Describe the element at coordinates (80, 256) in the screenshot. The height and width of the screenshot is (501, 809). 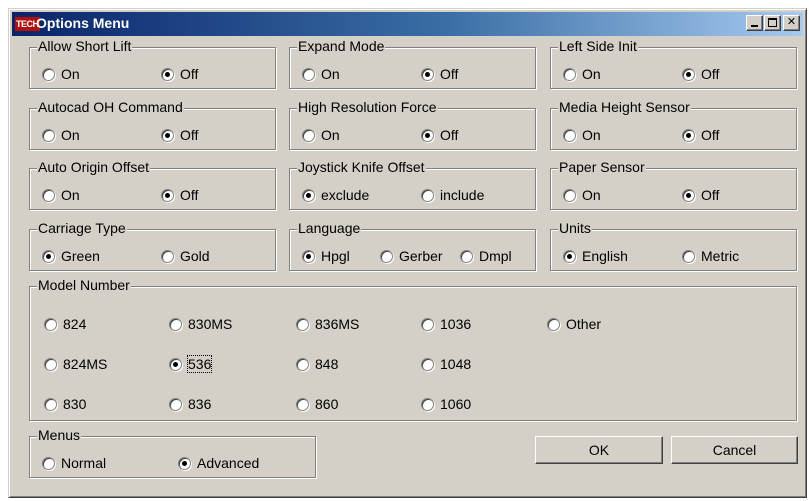
I see `option-label: Green` at that location.